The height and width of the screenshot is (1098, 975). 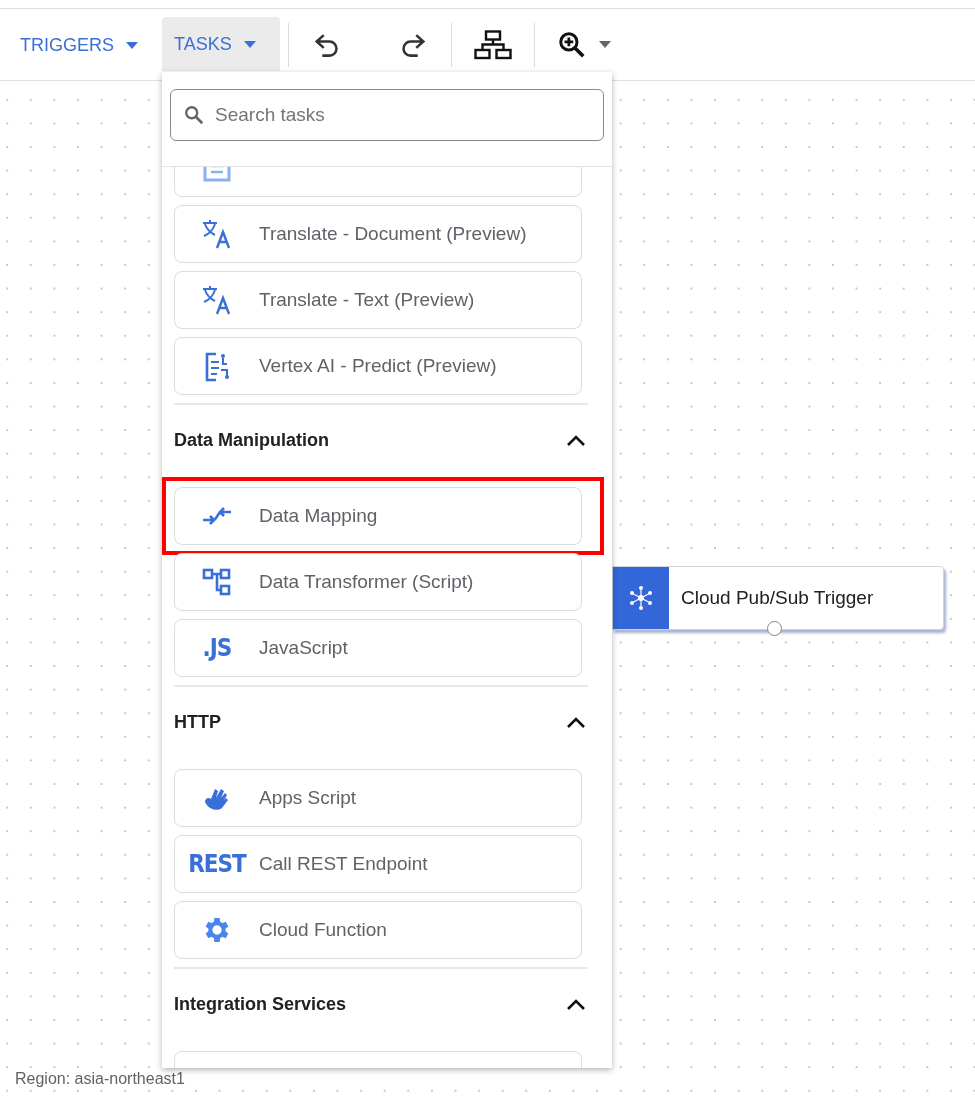 What do you see at coordinates (217, 648) in the screenshot?
I see `code-icon: .JS` at bounding box center [217, 648].